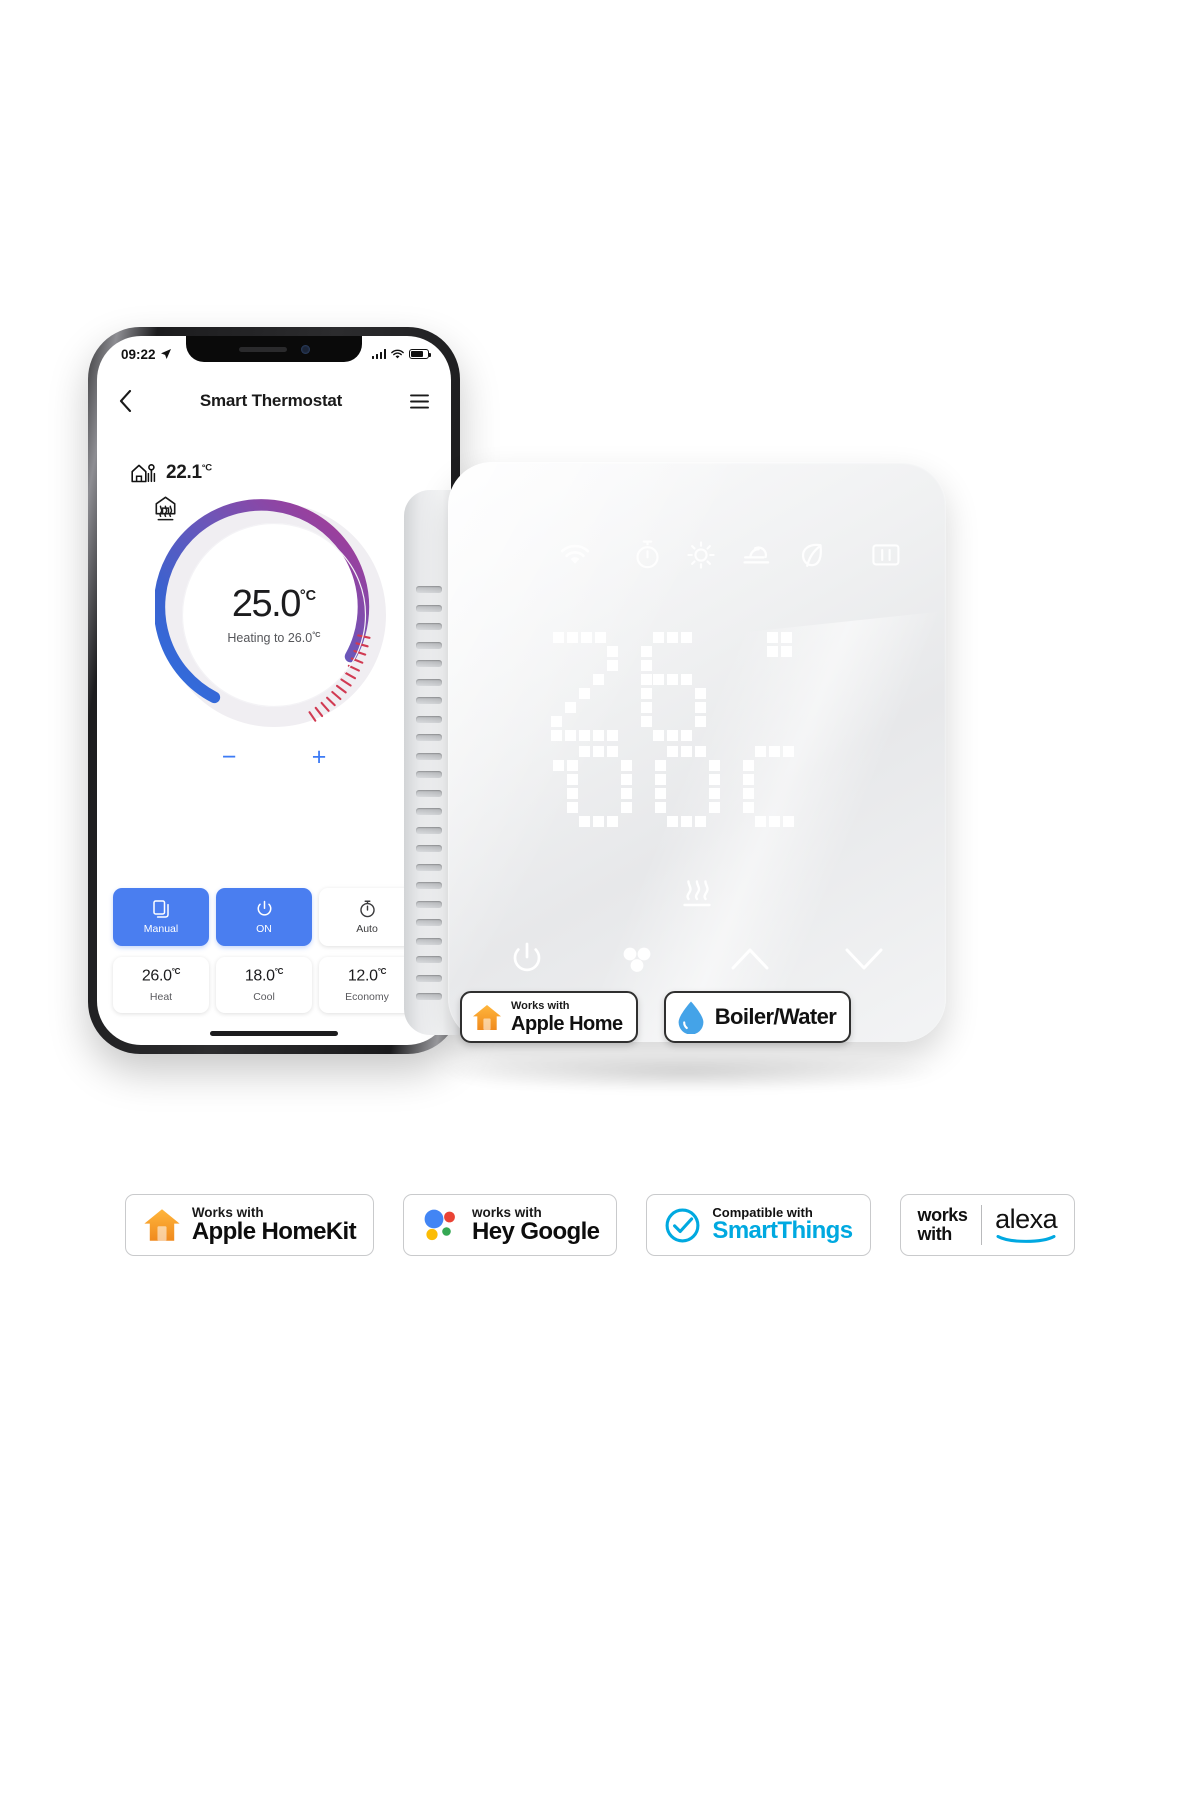  Describe the element at coordinates (274, 1231) in the screenshot. I see `cert-big-text: Apple HomeKit` at that location.